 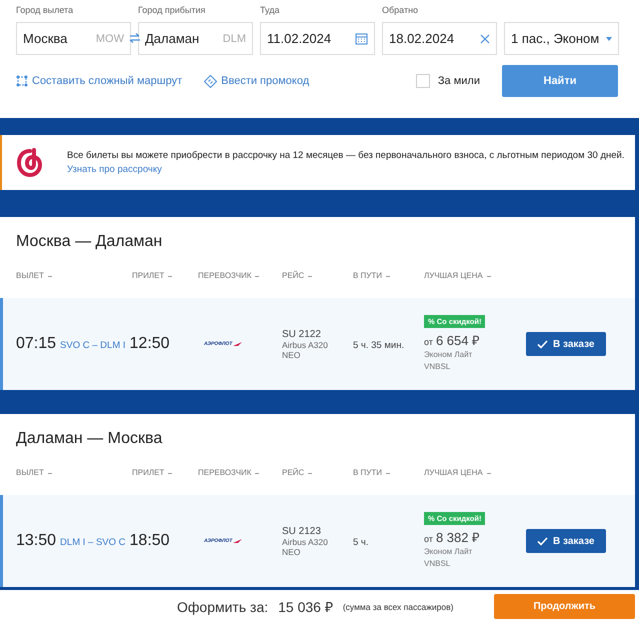 What do you see at coordinates (439, 38) in the screenshot?
I see `input-field: 18.02.2024` at bounding box center [439, 38].